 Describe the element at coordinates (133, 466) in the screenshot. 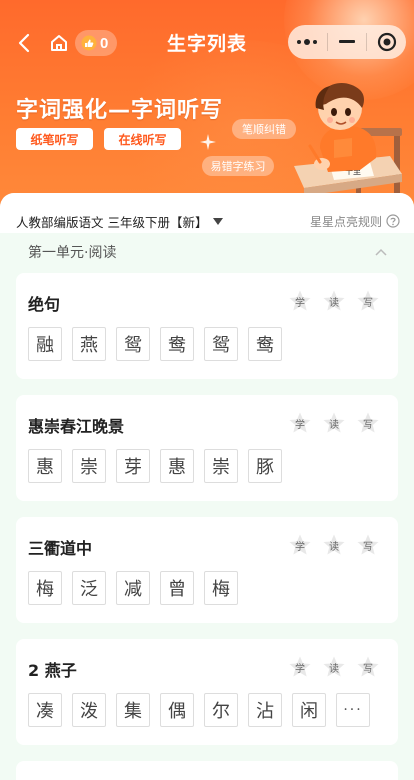

I see `character-cell: 芽` at that location.